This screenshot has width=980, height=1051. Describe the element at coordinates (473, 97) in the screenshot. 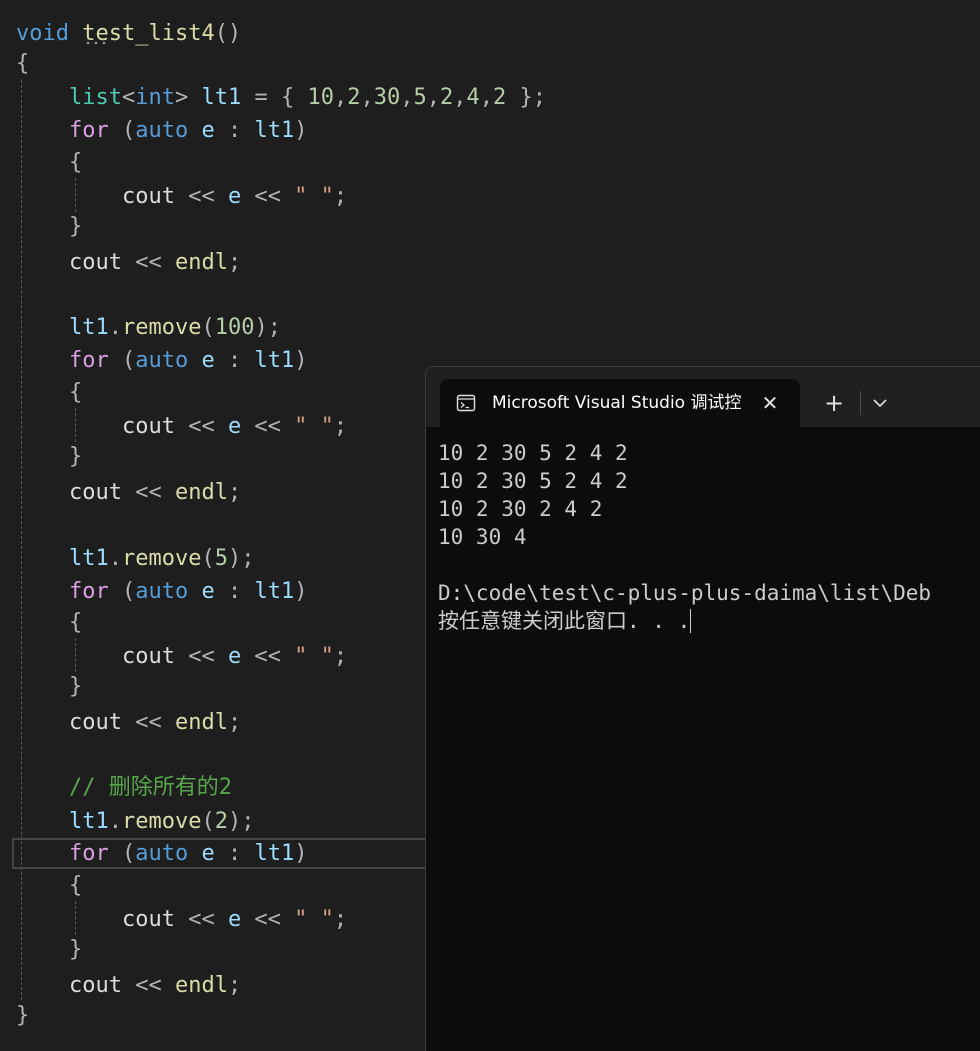

I see `code-token: 4` at that location.